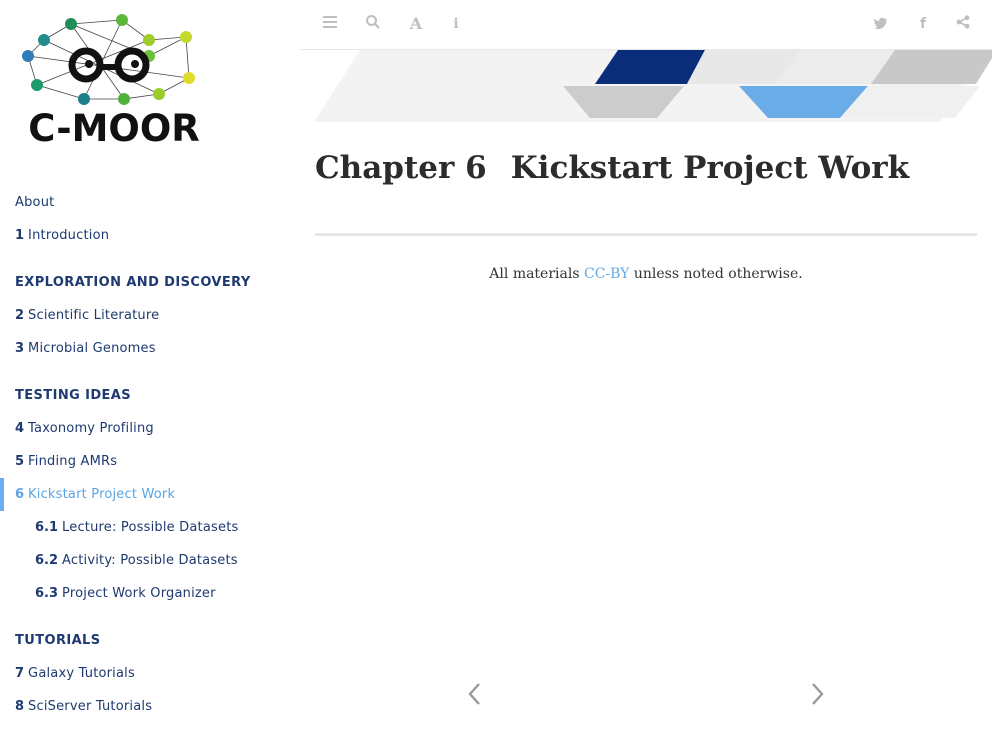  What do you see at coordinates (20, 673) in the screenshot?
I see `toc-number: 7` at bounding box center [20, 673].